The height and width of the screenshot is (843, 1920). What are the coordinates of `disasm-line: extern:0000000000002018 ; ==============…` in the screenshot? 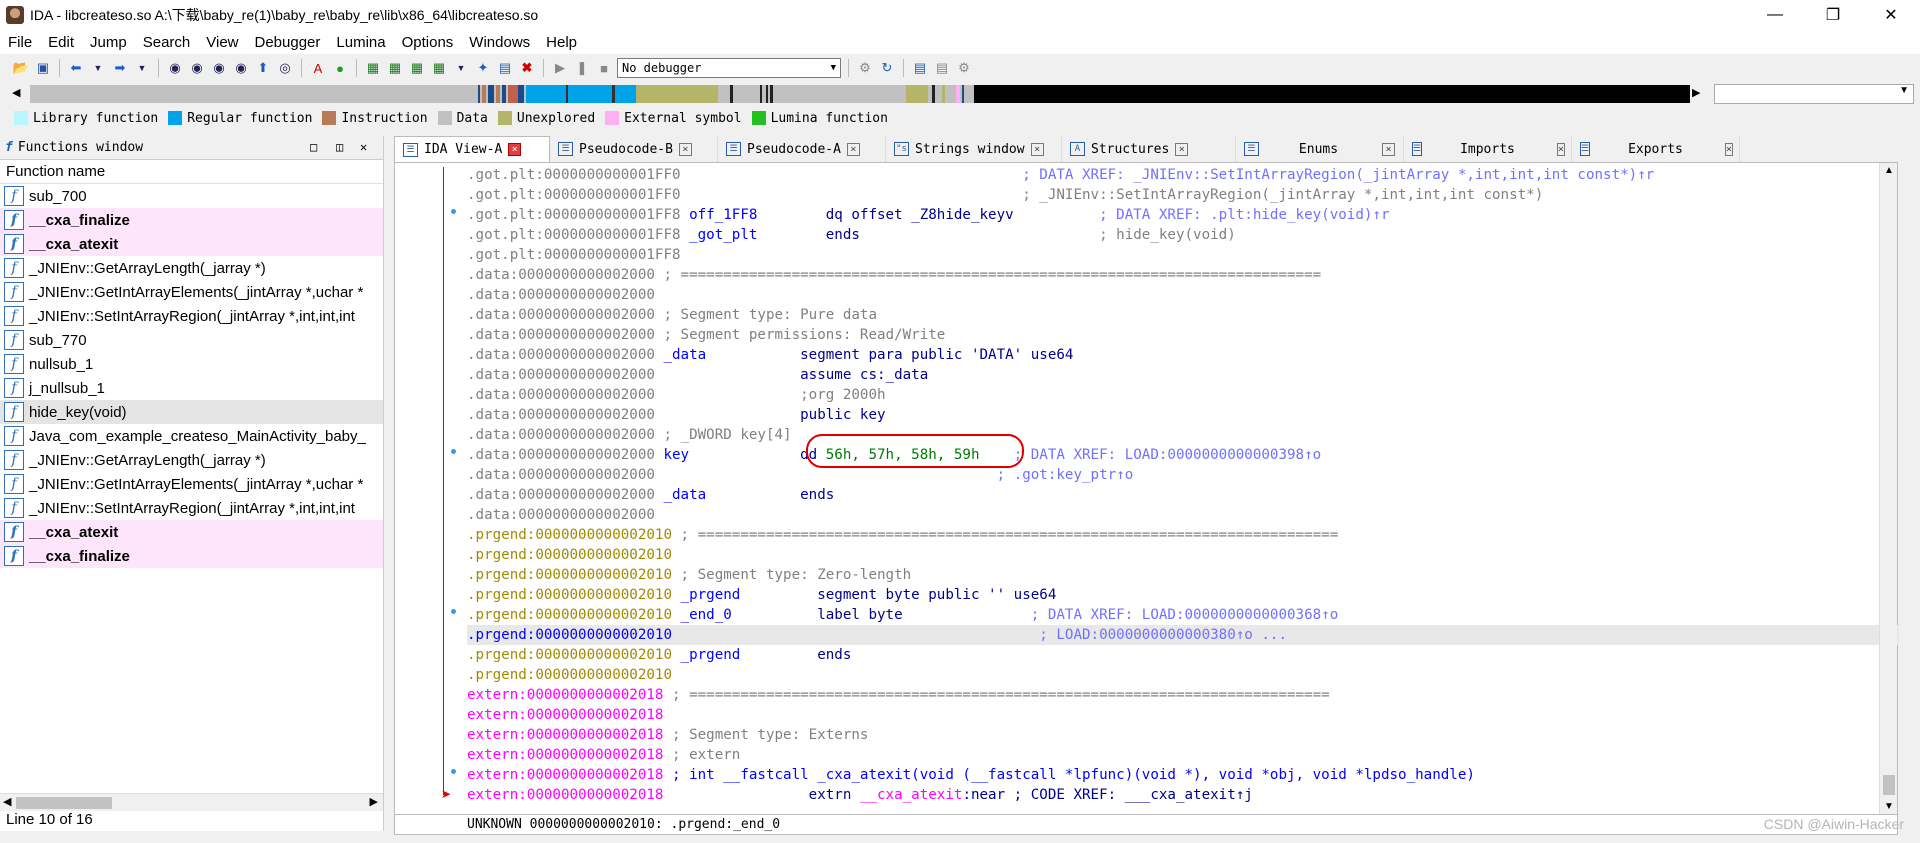 It's located at (1183, 695).